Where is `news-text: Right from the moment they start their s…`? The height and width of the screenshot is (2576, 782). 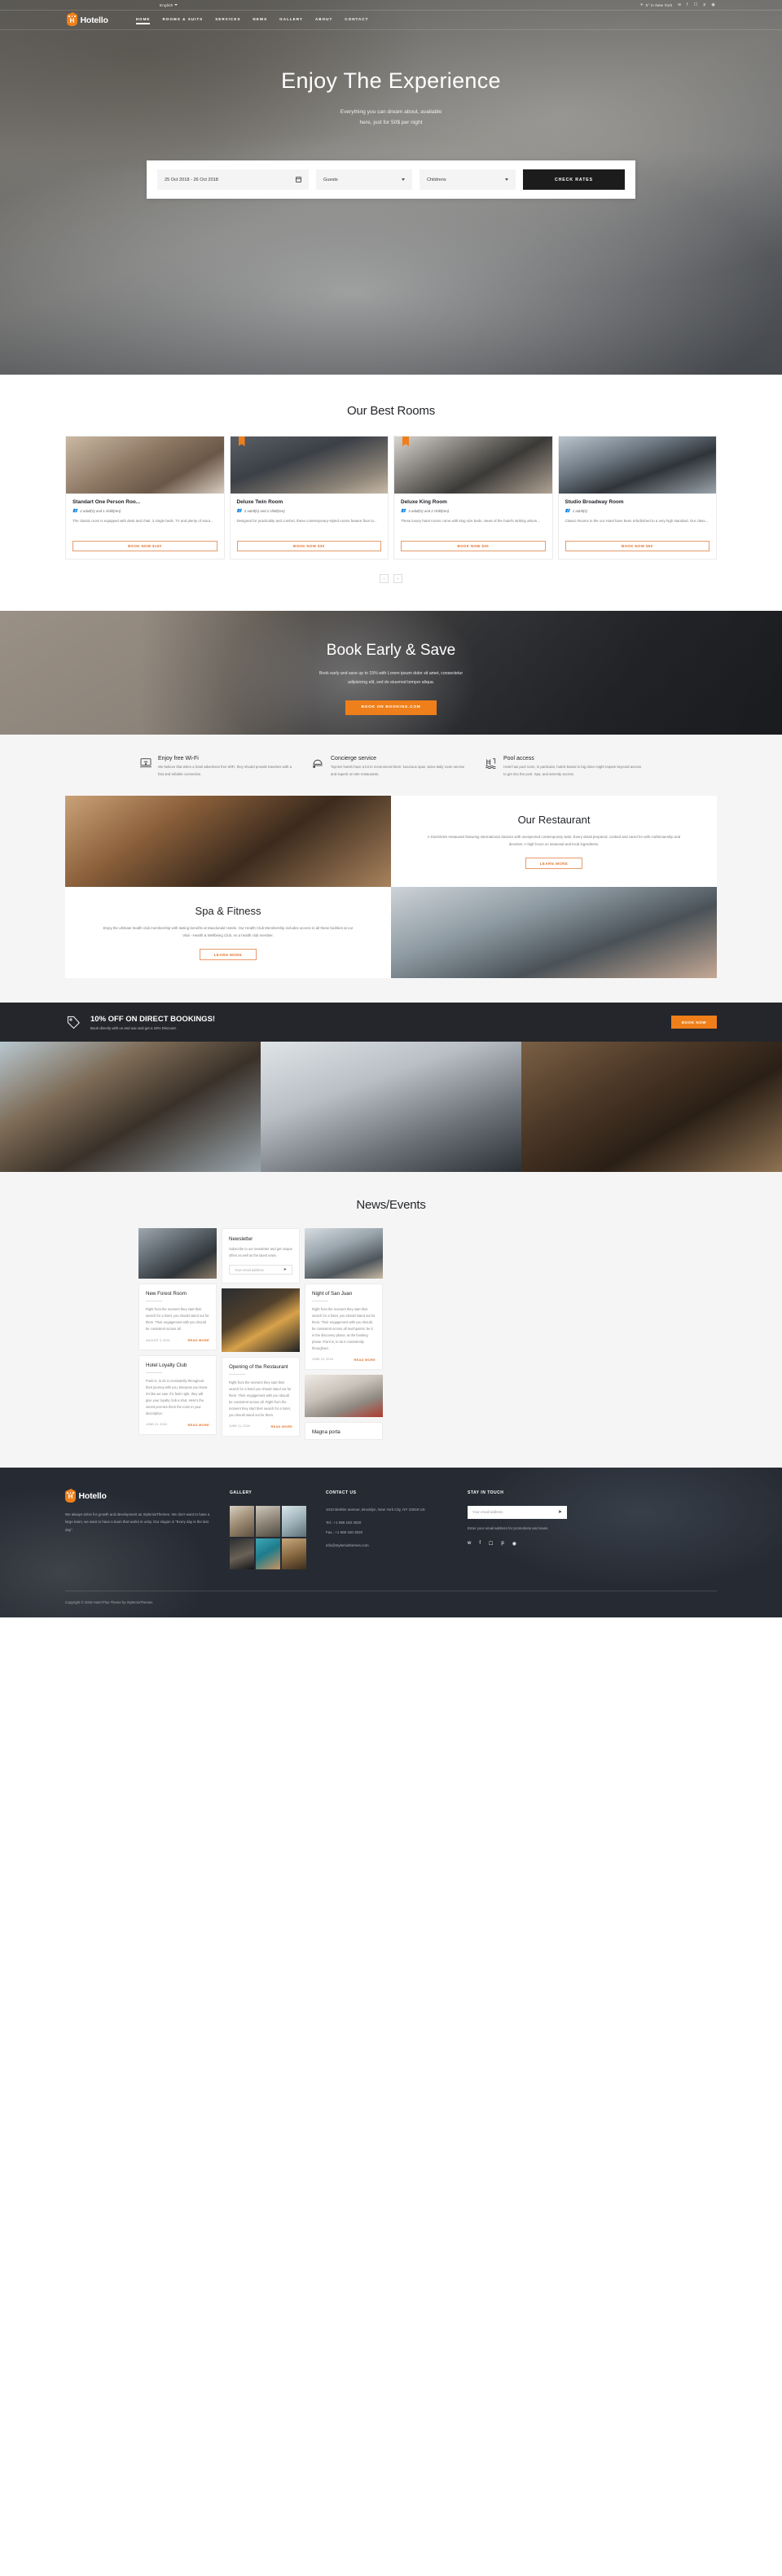
news-text: Right from the moment they start their s… is located at coordinates (177, 1319).